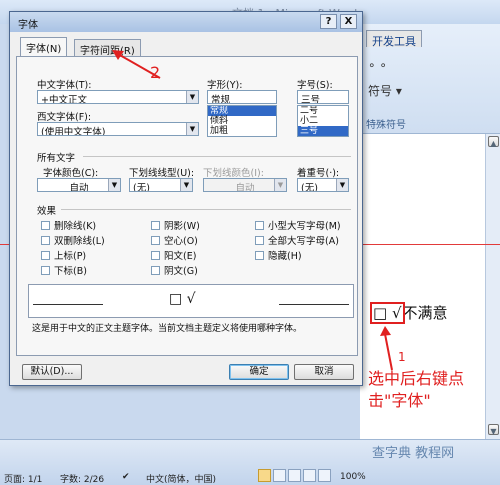 Image resolution: width=500 pixels, height=485 pixels. I want to click on chinese-font-label: 中文字体(T):, so click(64, 85).